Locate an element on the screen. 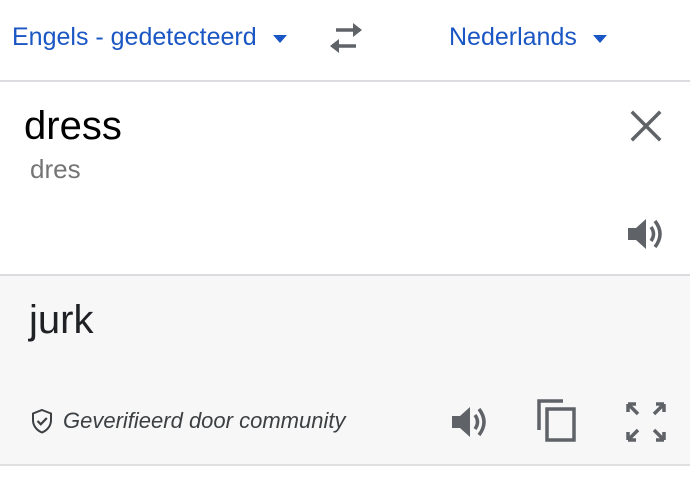 The image size is (690, 480). translation-text: jurk is located at coordinates (61, 320).